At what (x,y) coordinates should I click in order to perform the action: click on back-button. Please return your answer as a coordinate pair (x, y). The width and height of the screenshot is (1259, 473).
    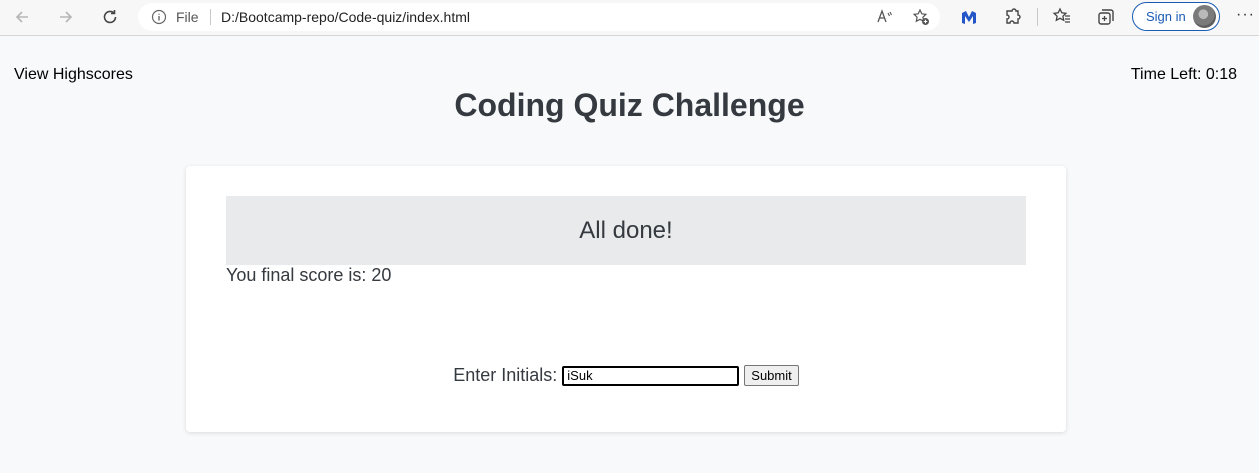
    Looking at the image, I should click on (22, 17).